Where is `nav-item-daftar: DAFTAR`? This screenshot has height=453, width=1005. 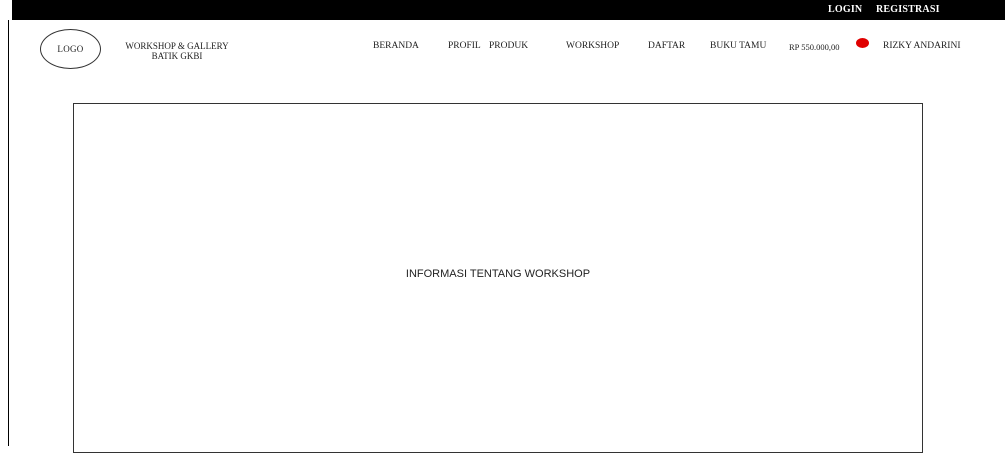 nav-item-daftar: DAFTAR is located at coordinates (666, 46).